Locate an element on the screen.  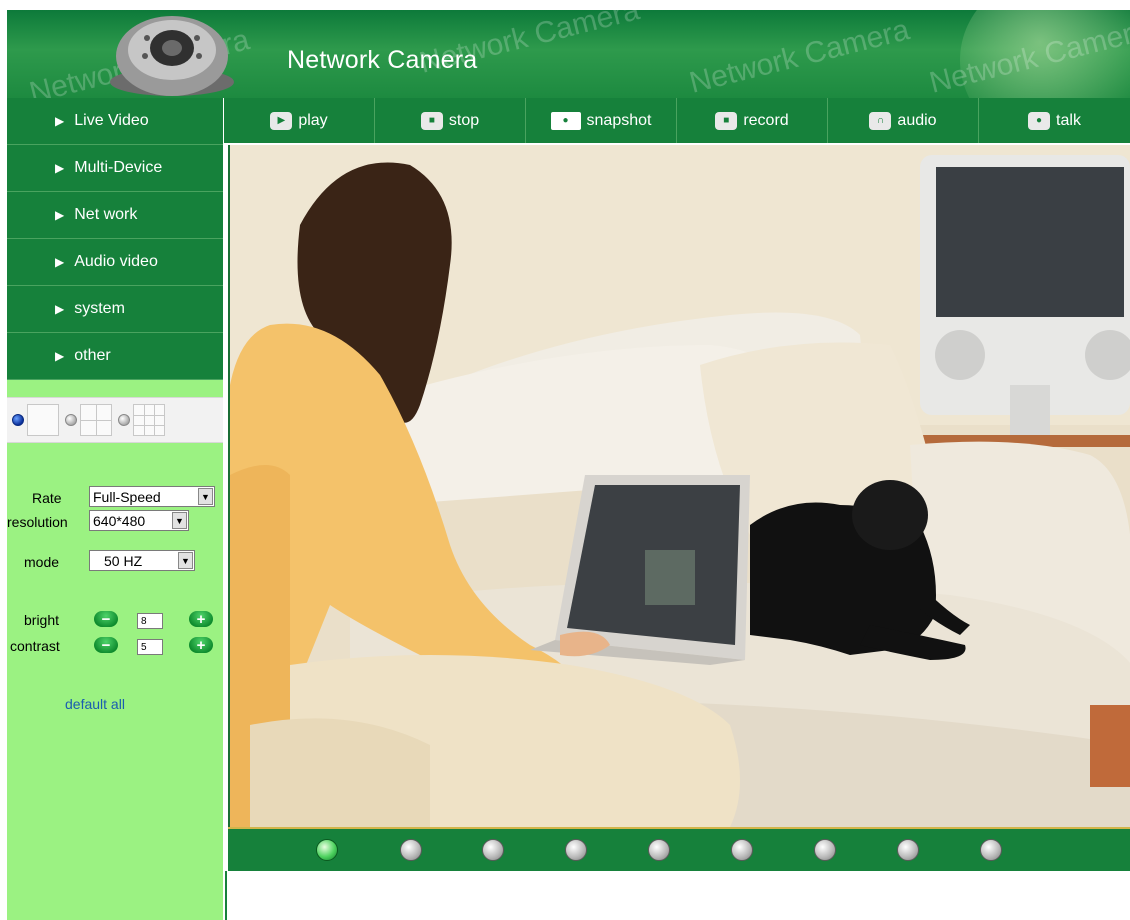
camera-dome-icon is located at coordinates (172, 56).